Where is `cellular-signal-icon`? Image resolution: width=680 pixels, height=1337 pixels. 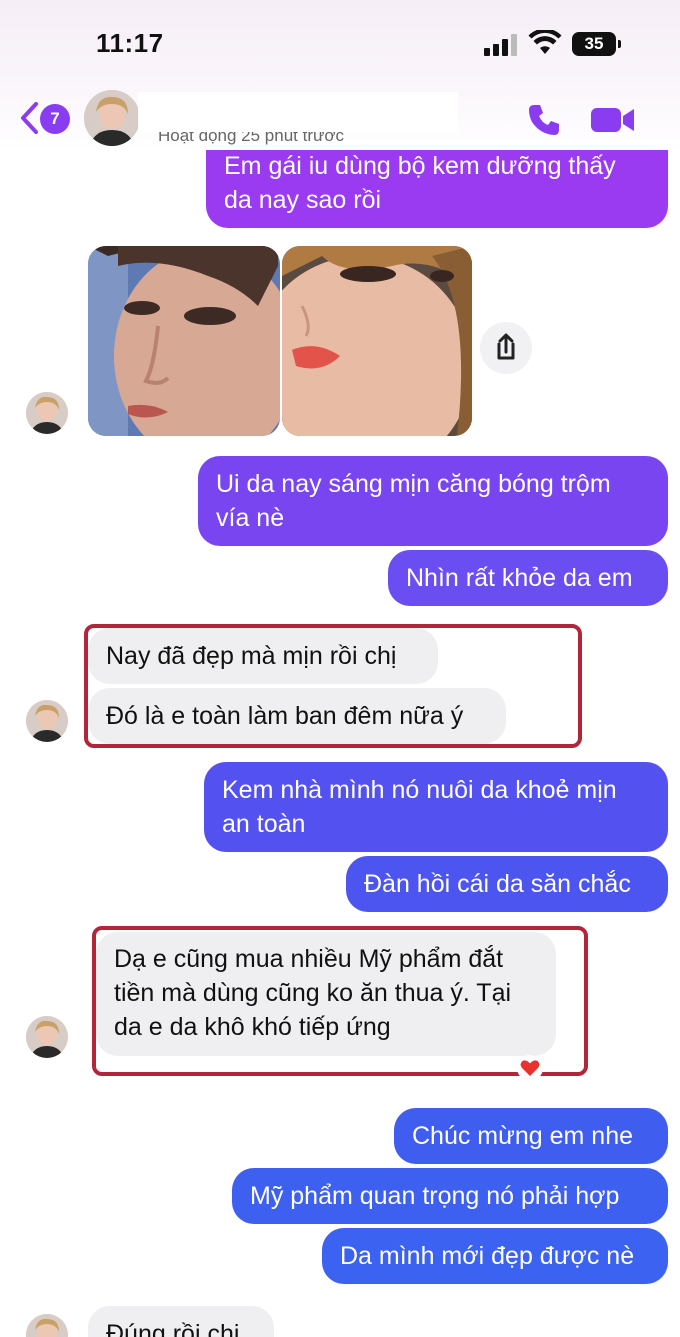
cellular-signal-icon is located at coordinates (501, 45).